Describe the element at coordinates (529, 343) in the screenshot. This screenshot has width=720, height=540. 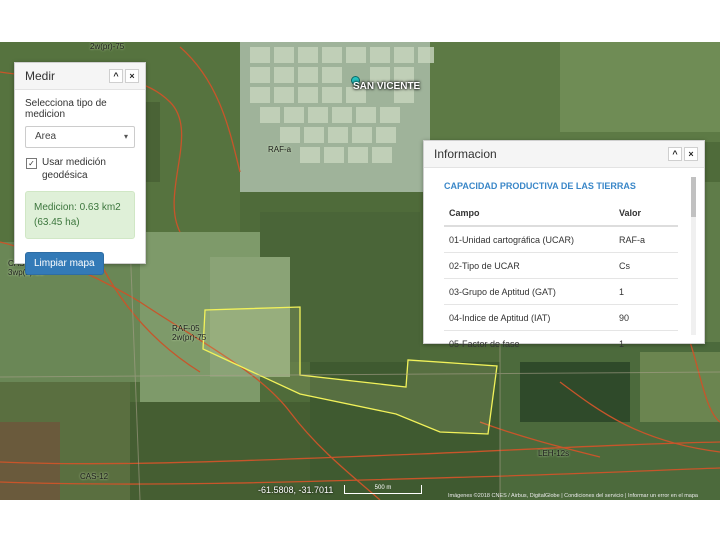
I see `field-cell: 05-Factor de fase` at that location.